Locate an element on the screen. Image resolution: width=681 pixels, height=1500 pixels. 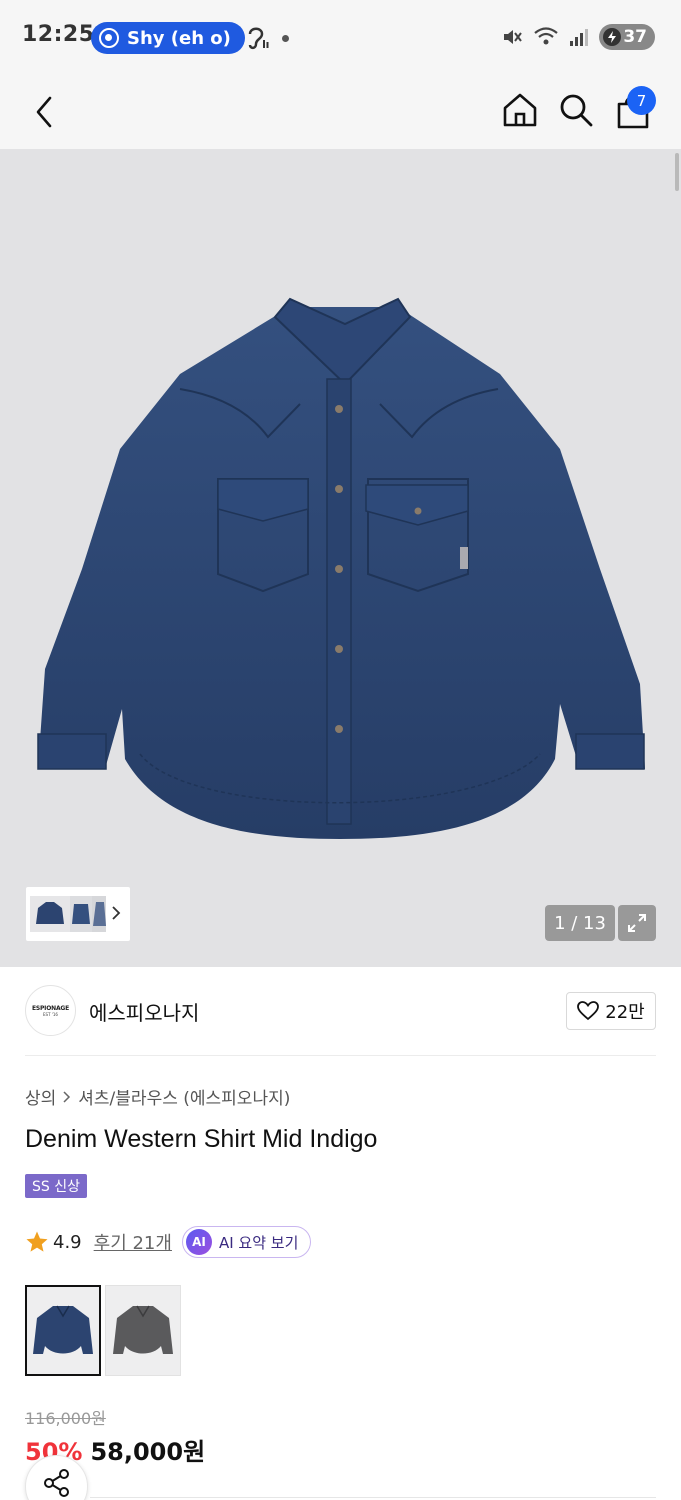
ai-summary-button: AI AI 요약 보기 is located at coordinates (246, 1242).